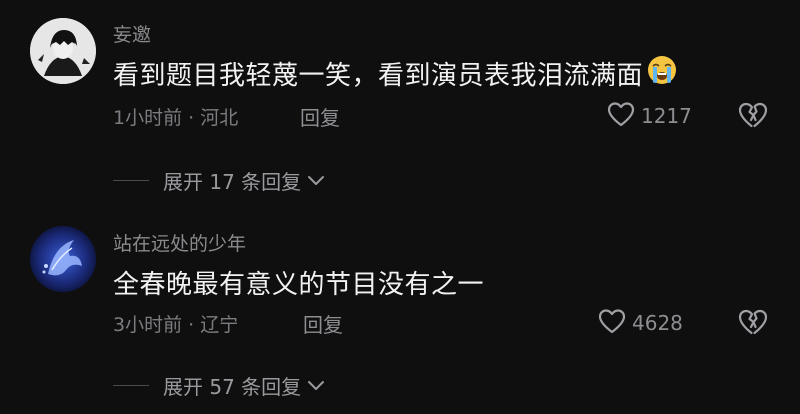  I want to click on like-button: 4628, so click(640, 323).